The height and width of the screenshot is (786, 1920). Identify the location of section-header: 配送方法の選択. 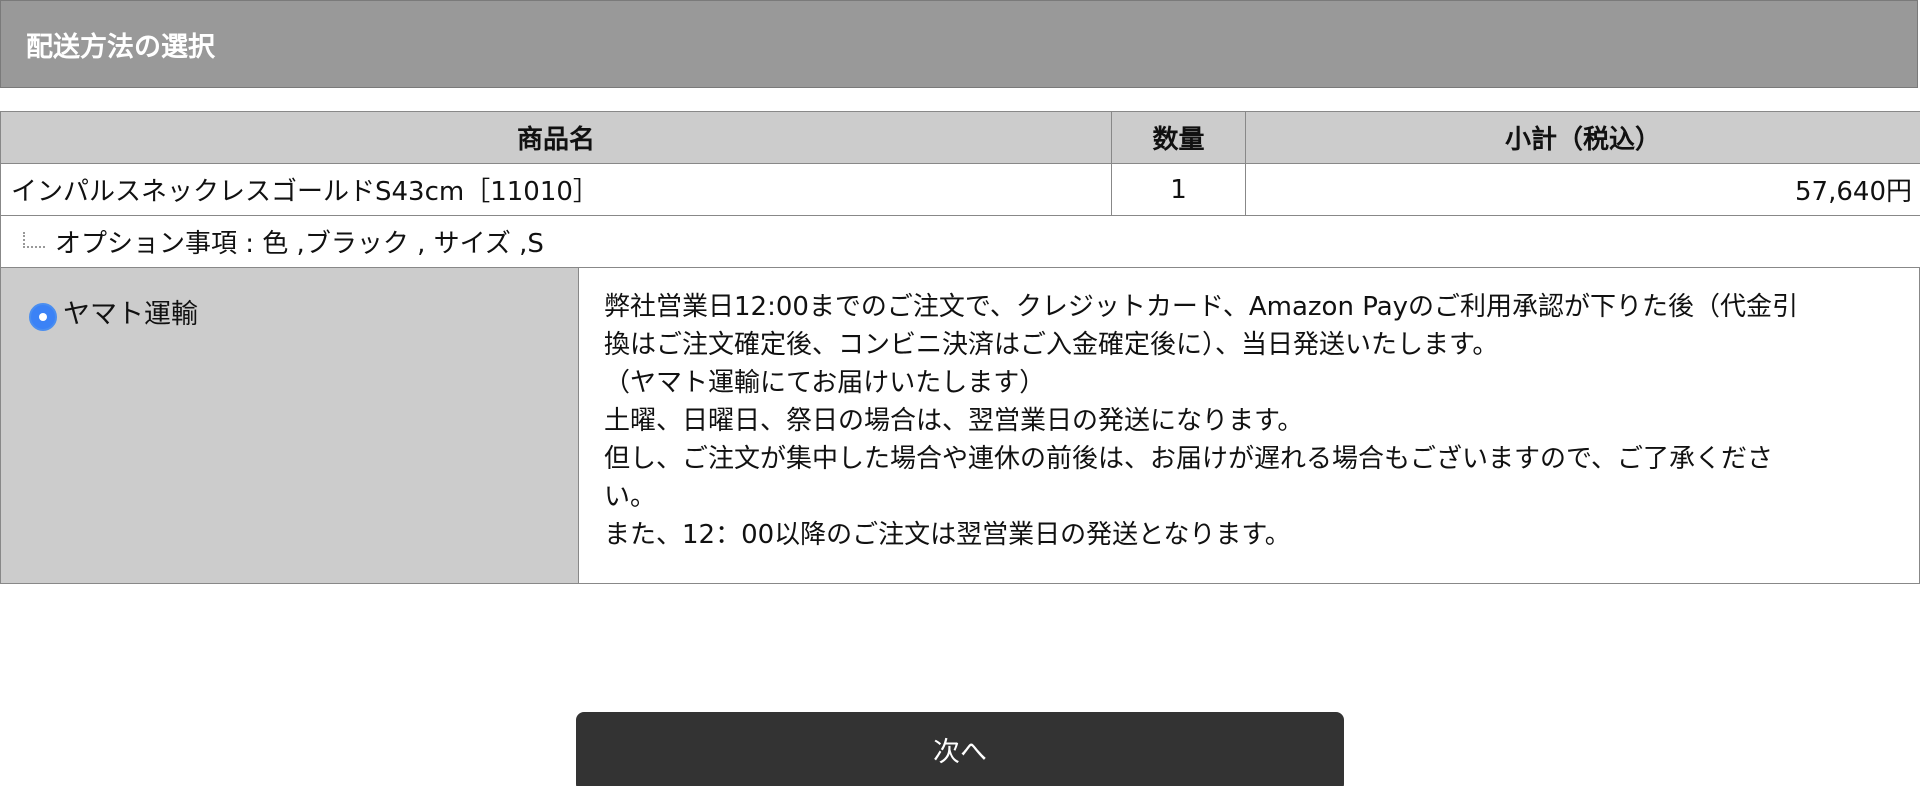
(959, 44).